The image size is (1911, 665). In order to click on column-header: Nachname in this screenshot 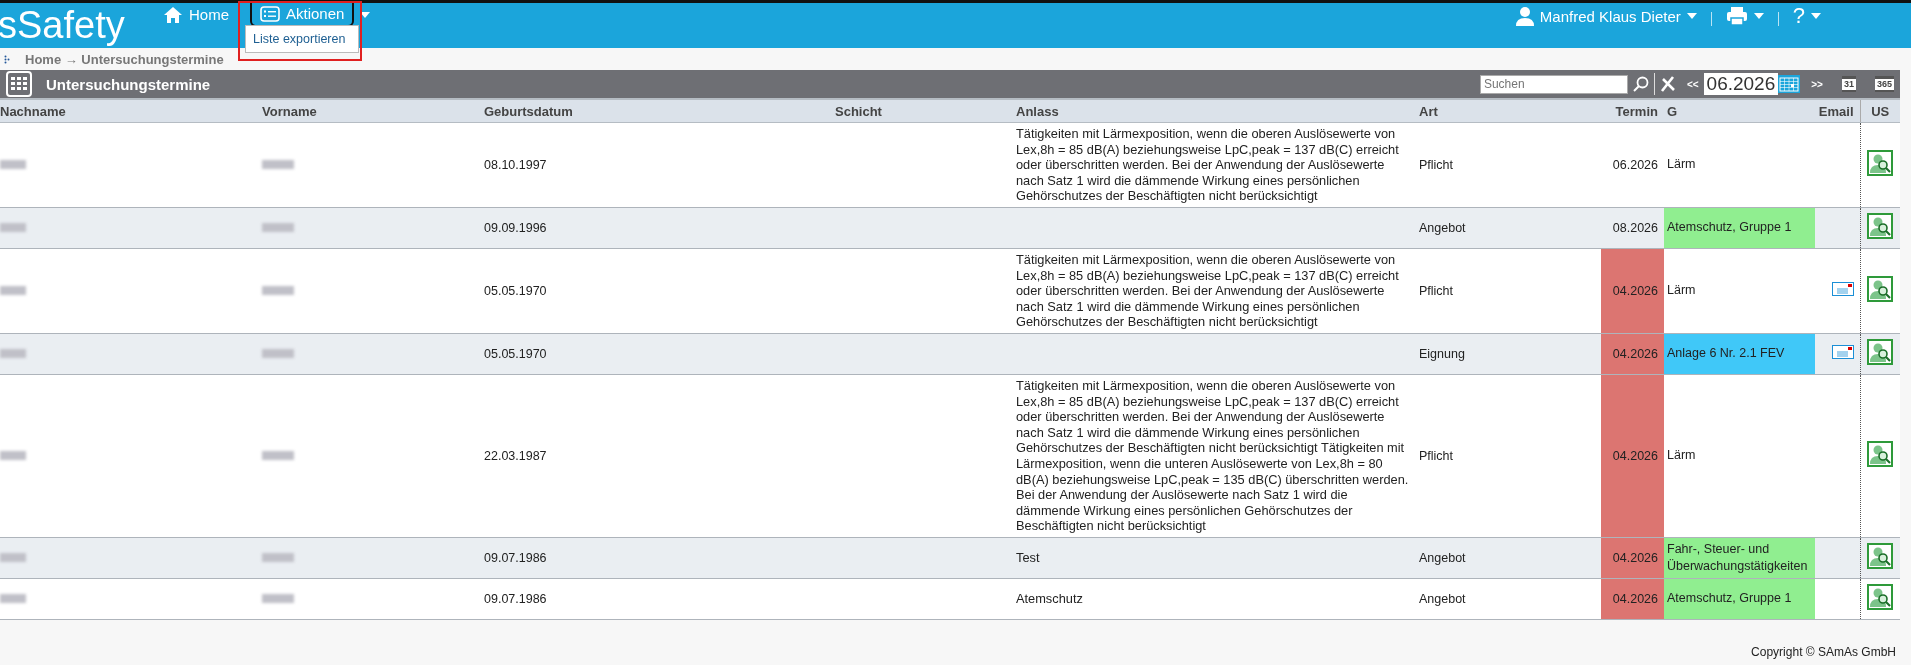, I will do `click(131, 111)`.